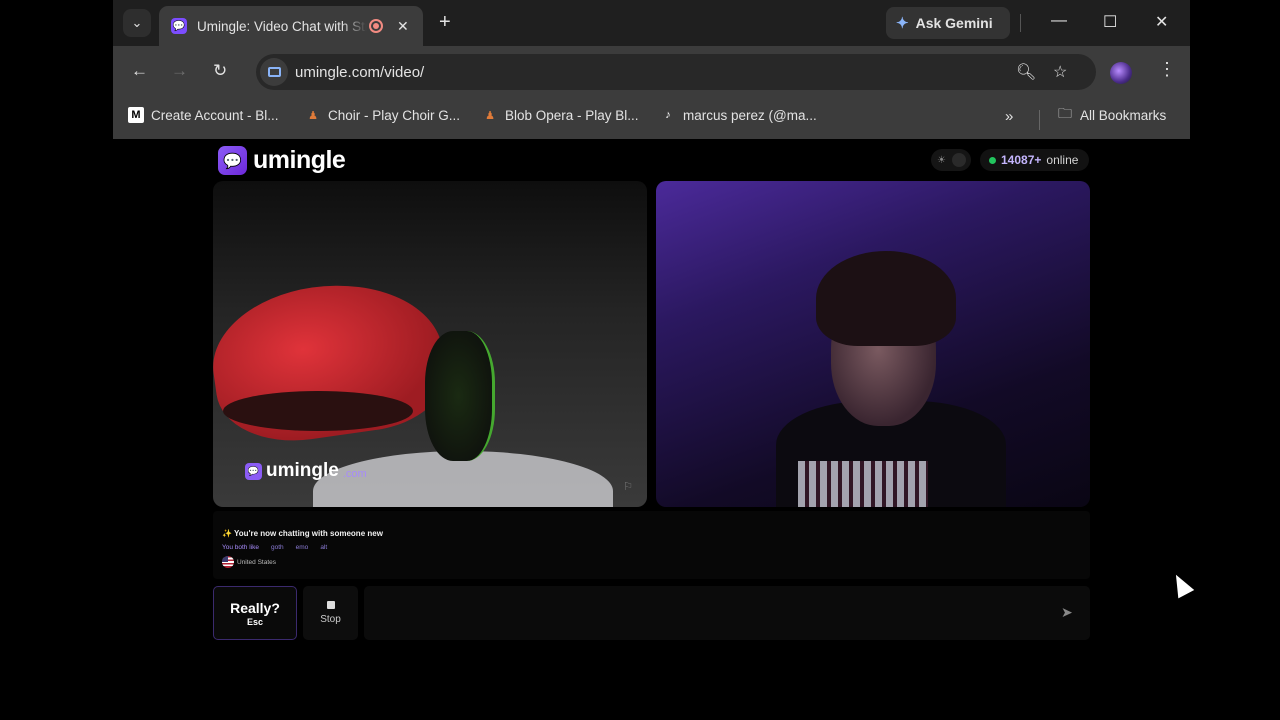 The height and width of the screenshot is (720, 1280). I want to click on ask-gemini-button: ✦ Ask Gemini, so click(948, 23).